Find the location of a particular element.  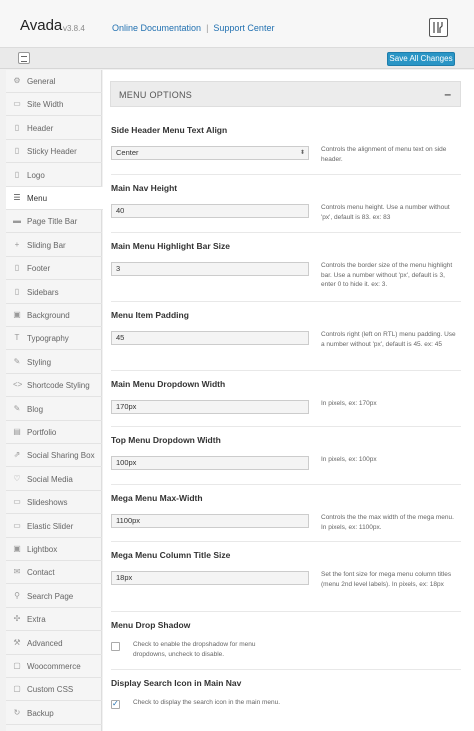

sidebar-item-page-title-bar: ▬ Page Title Bar is located at coordinates (54, 222).